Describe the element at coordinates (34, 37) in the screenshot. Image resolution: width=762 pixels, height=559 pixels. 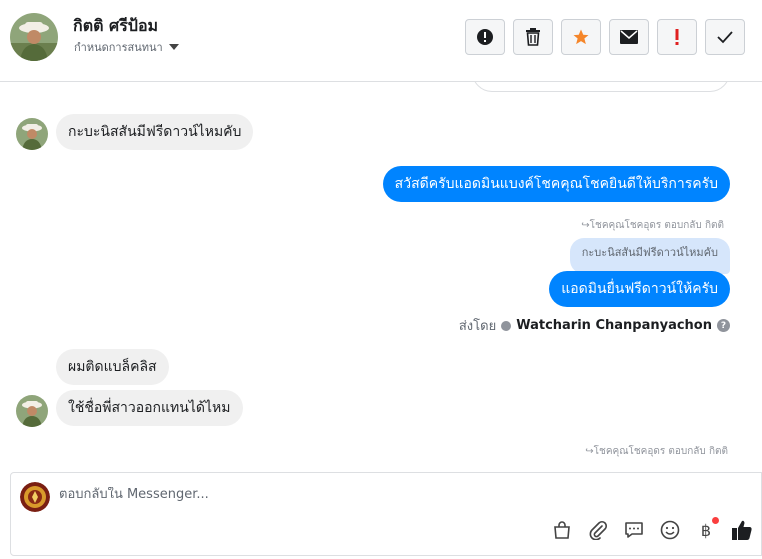
I see `contact-avatar` at that location.